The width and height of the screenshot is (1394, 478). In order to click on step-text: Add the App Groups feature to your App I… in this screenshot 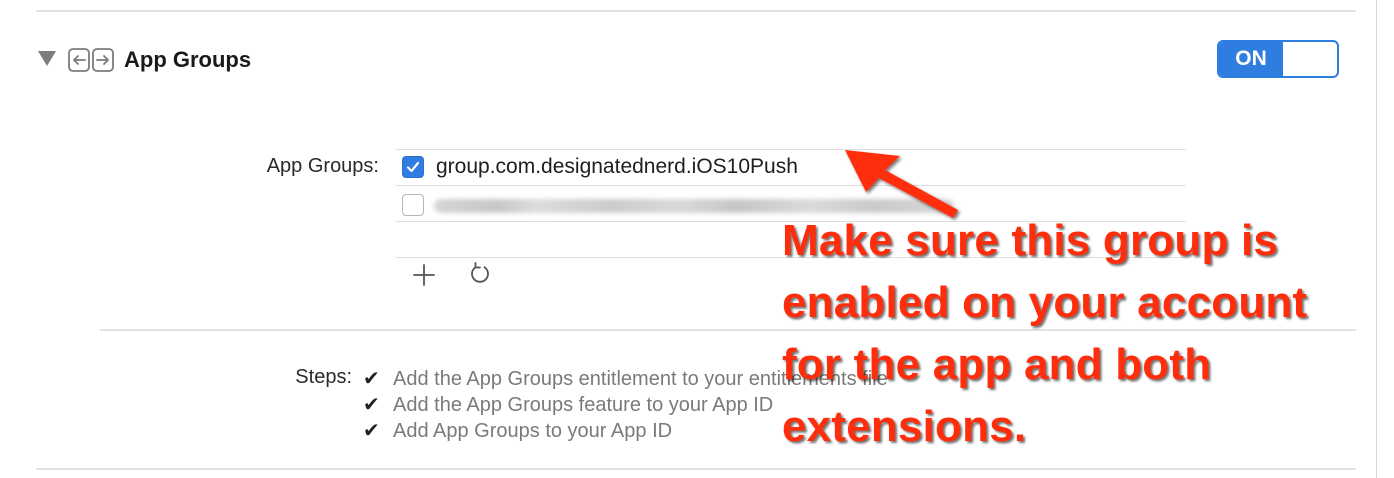, I will do `click(583, 405)`.